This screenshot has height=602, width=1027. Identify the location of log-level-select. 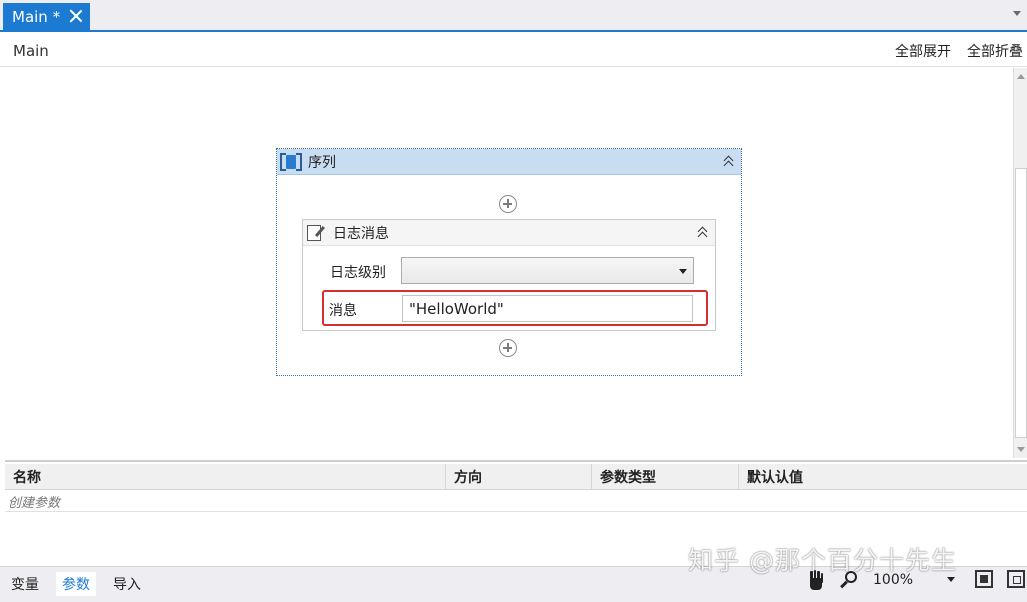
(547, 270).